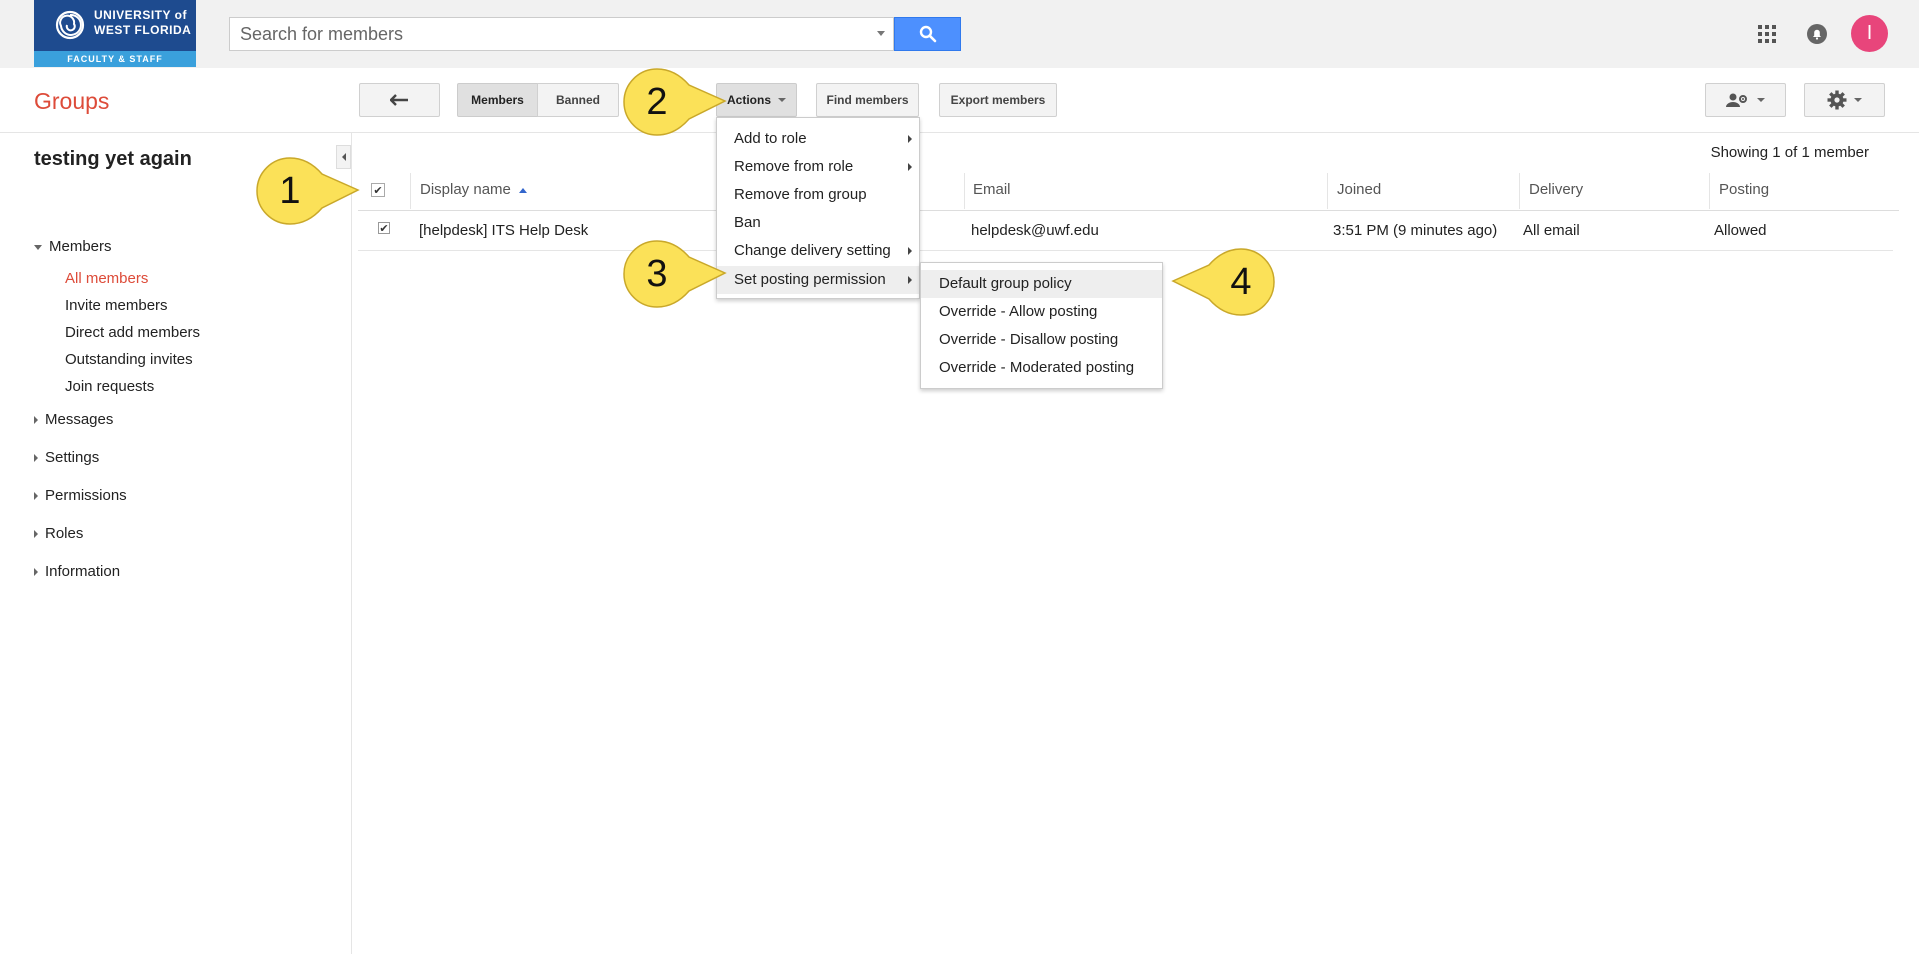 The width and height of the screenshot is (1919, 954). I want to click on sidebar-item-label: Roles, so click(64, 533).